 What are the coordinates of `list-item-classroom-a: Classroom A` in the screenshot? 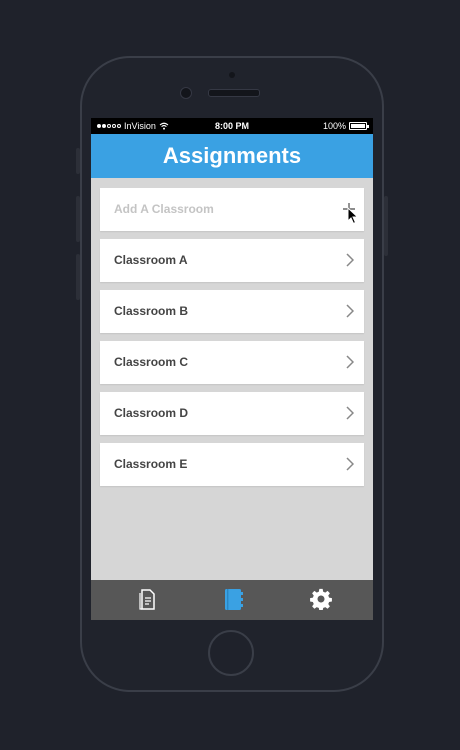 It's located at (232, 260).